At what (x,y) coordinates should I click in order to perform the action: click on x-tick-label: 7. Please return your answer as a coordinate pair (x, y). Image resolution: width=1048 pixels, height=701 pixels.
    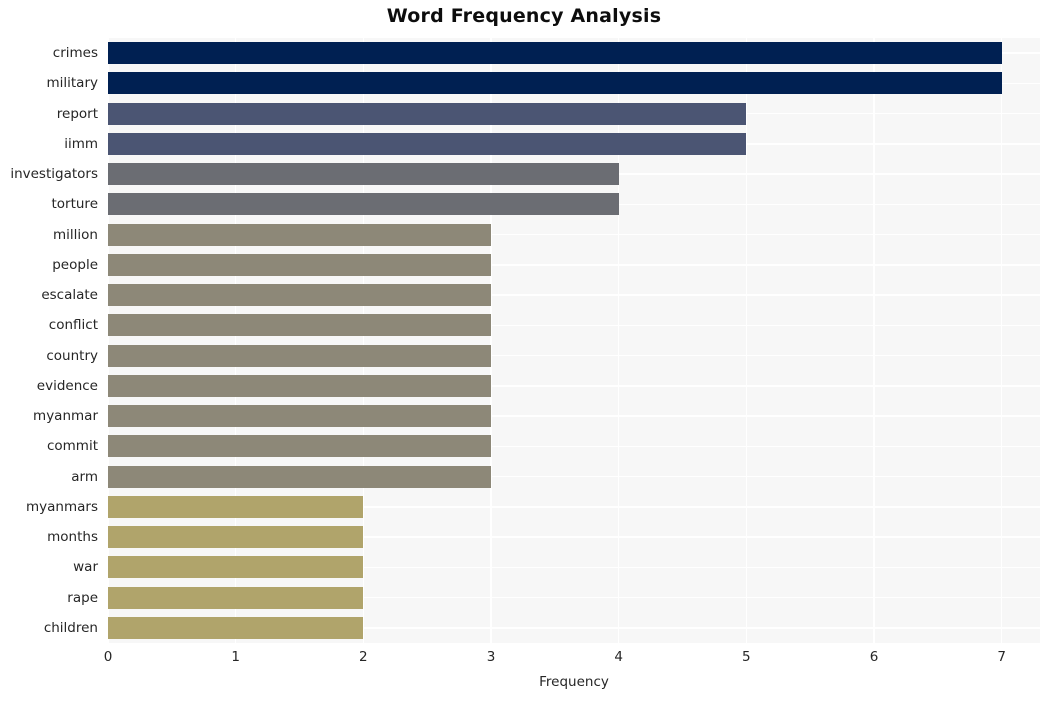
    Looking at the image, I should click on (1001, 657).